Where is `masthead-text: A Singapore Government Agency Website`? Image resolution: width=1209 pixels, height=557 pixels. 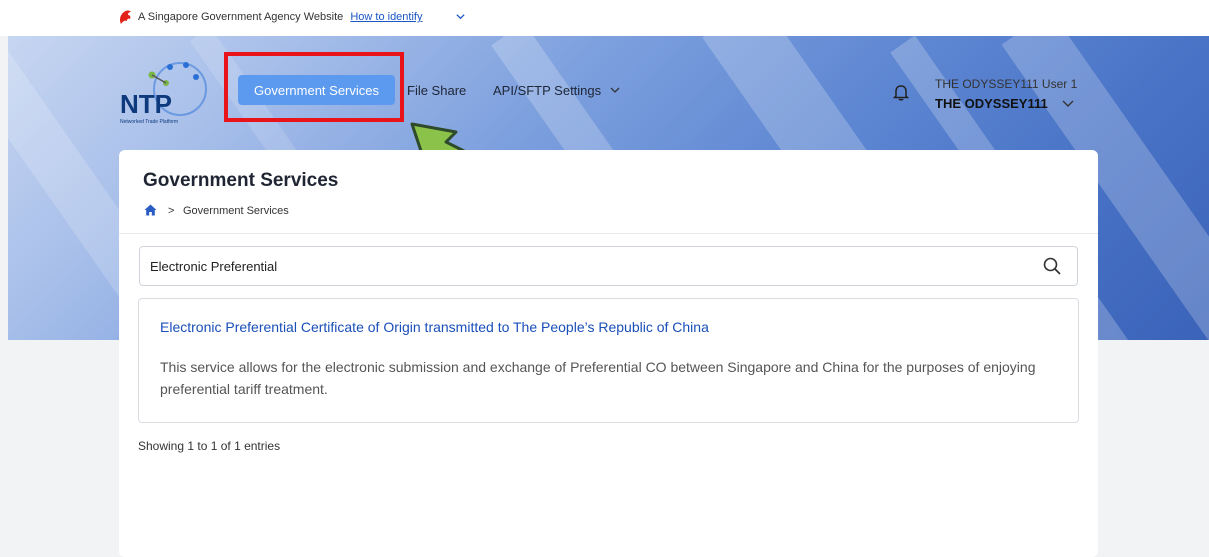 masthead-text: A Singapore Government Agency Website is located at coordinates (241, 17).